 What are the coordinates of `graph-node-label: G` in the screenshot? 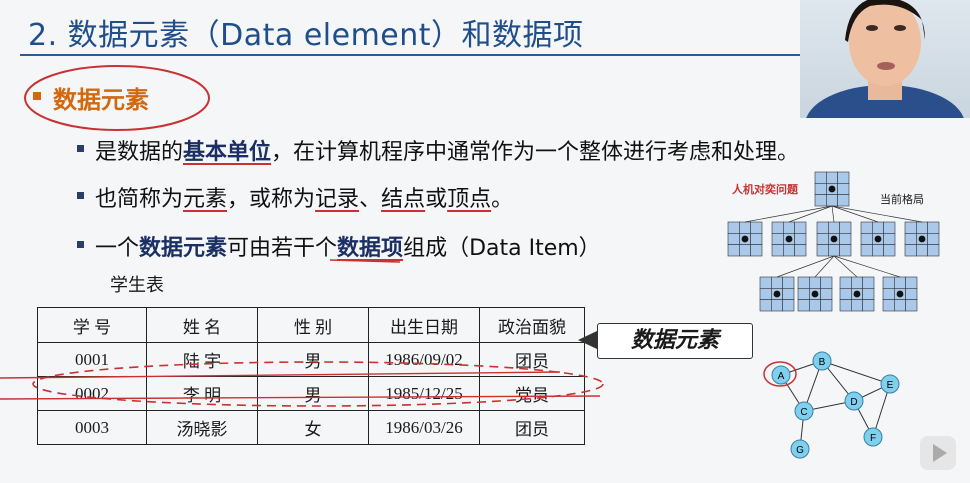 It's located at (800, 450).